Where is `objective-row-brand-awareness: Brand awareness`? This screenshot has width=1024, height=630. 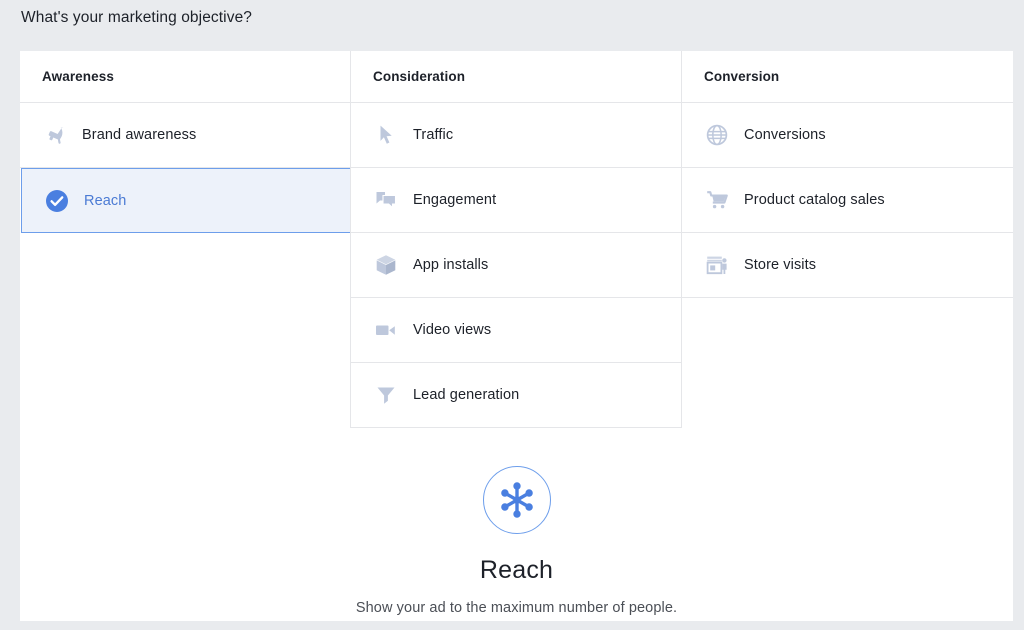
objective-row-brand-awareness: Brand awareness is located at coordinates (185, 135).